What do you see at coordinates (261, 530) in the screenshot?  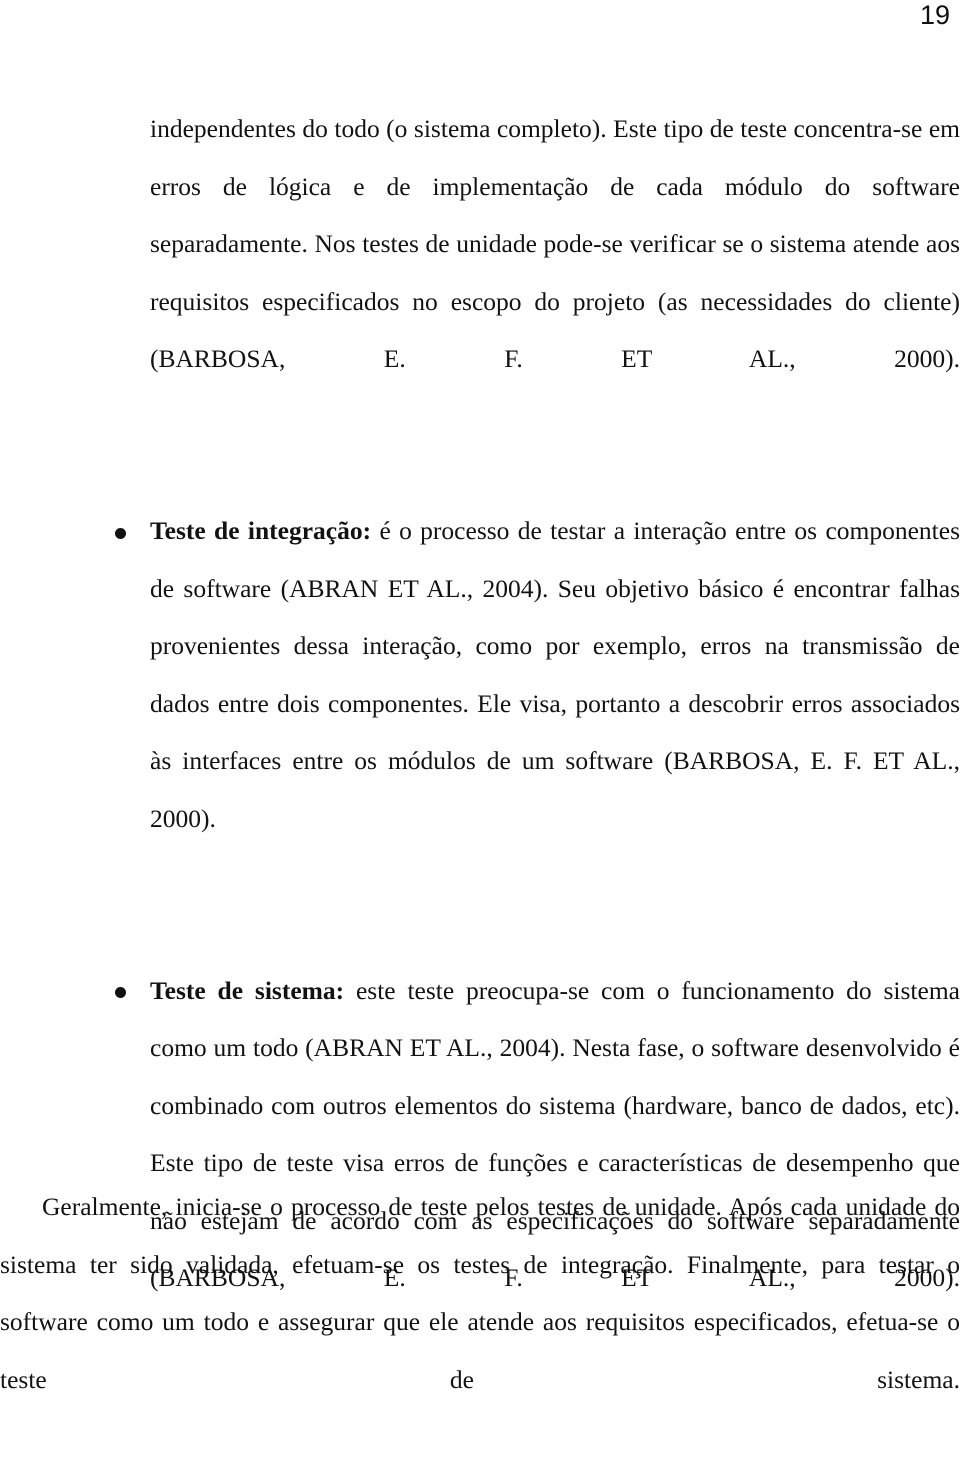 I see `bullet-lead-integration: Teste de integração:` at bounding box center [261, 530].